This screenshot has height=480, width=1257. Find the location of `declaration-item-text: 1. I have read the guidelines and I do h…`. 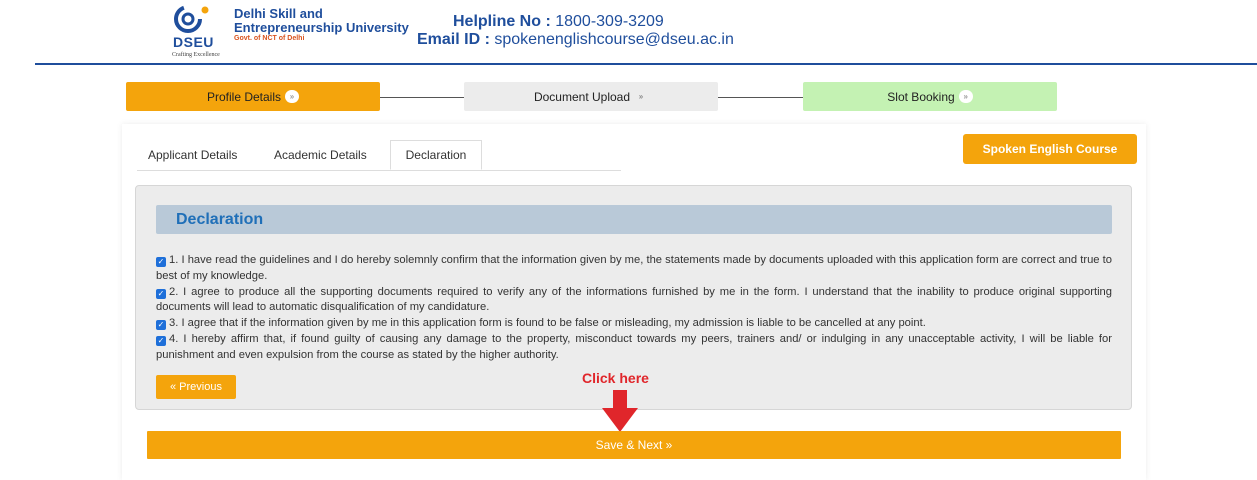

declaration-item-text: 1. I have read the guidelines and I do h… is located at coordinates (634, 268).